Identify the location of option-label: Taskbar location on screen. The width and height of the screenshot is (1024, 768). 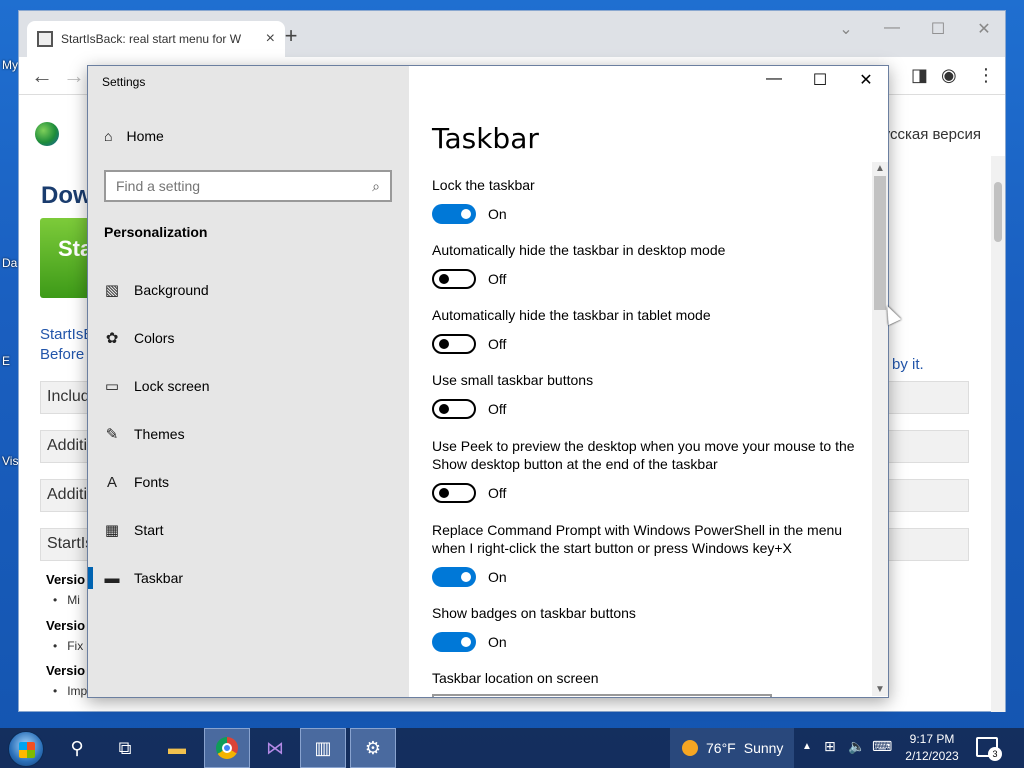
(515, 678).